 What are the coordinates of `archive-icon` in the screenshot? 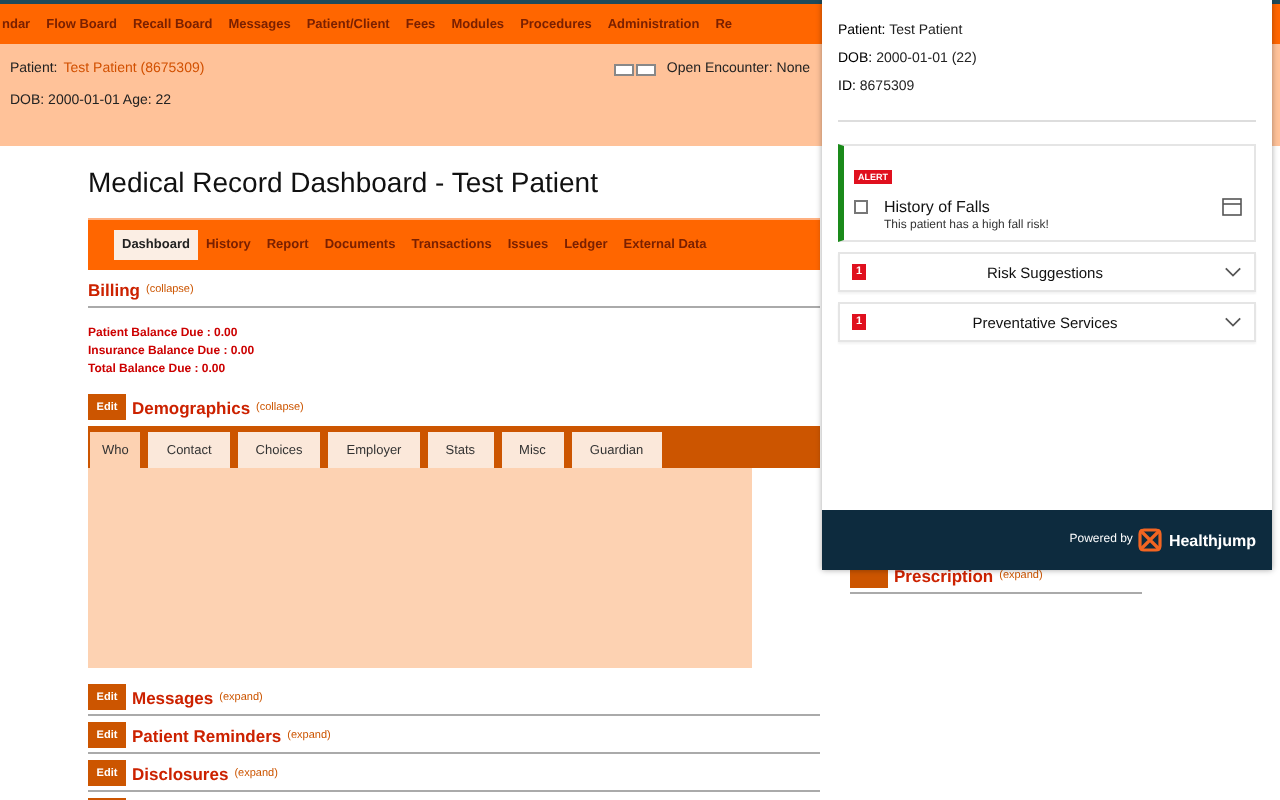 It's located at (1232, 207).